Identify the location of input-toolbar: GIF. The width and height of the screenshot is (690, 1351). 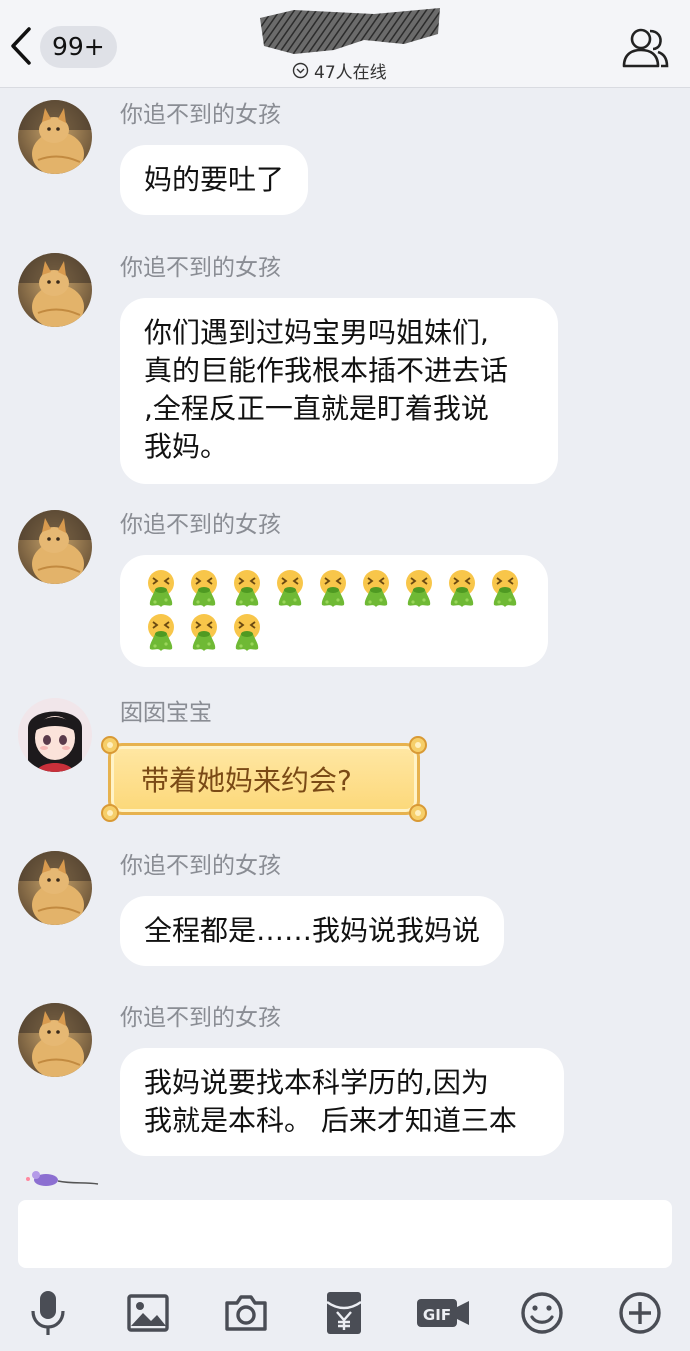
(345, 1313).